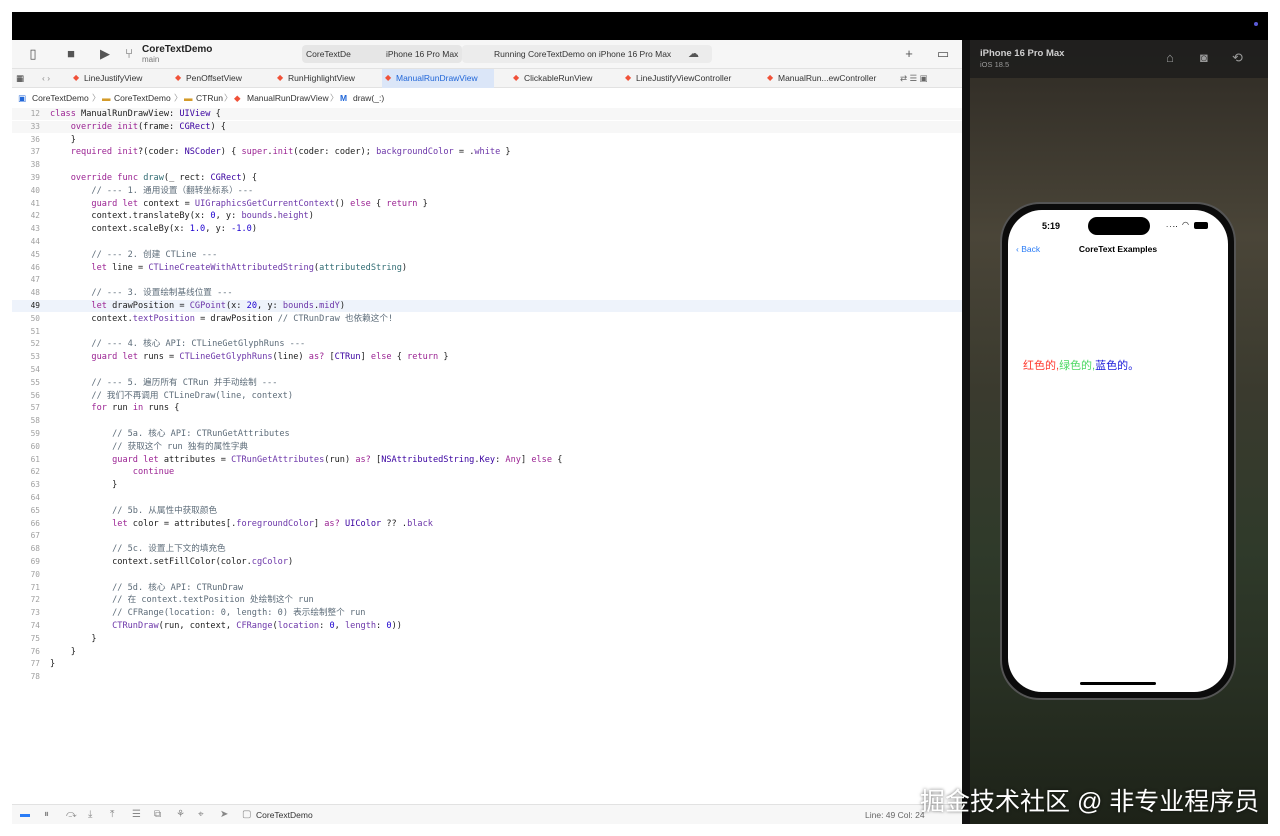 This screenshot has width=1280, height=836. Describe the element at coordinates (35, 549) in the screenshot. I see `line-number: 68` at that location.